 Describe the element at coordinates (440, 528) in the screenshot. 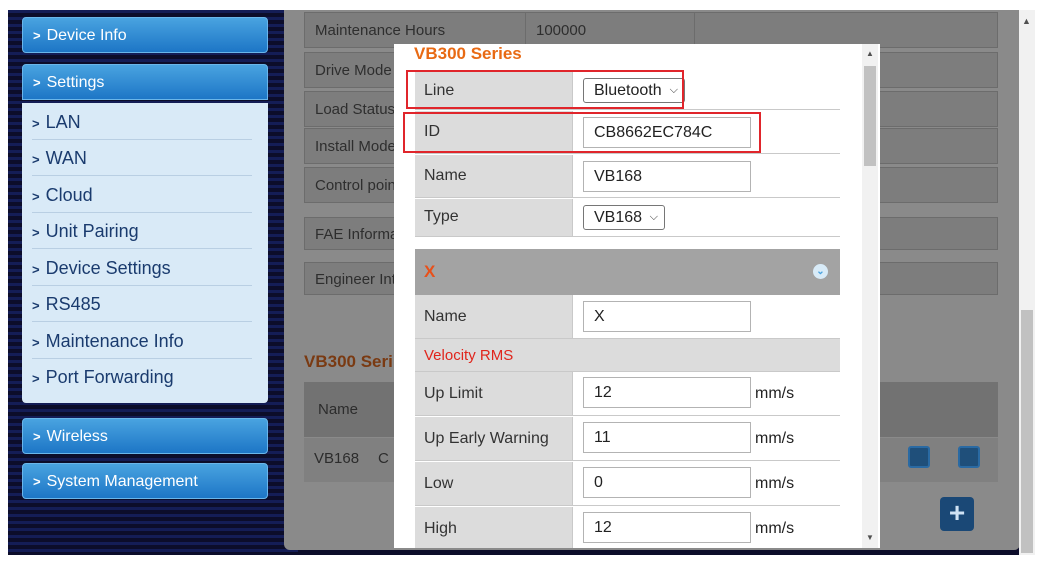

I see `field-label: High` at that location.